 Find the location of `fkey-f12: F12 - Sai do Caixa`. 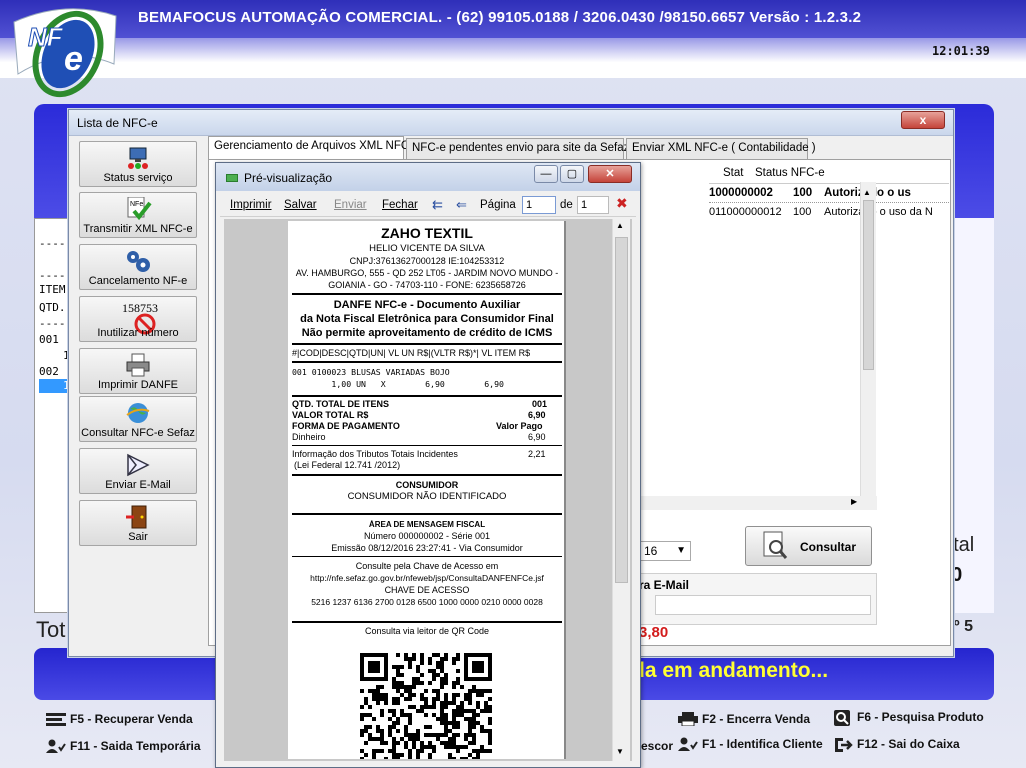

fkey-f12: F12 - Sai do Caixa is located at coordinates (896, 744).